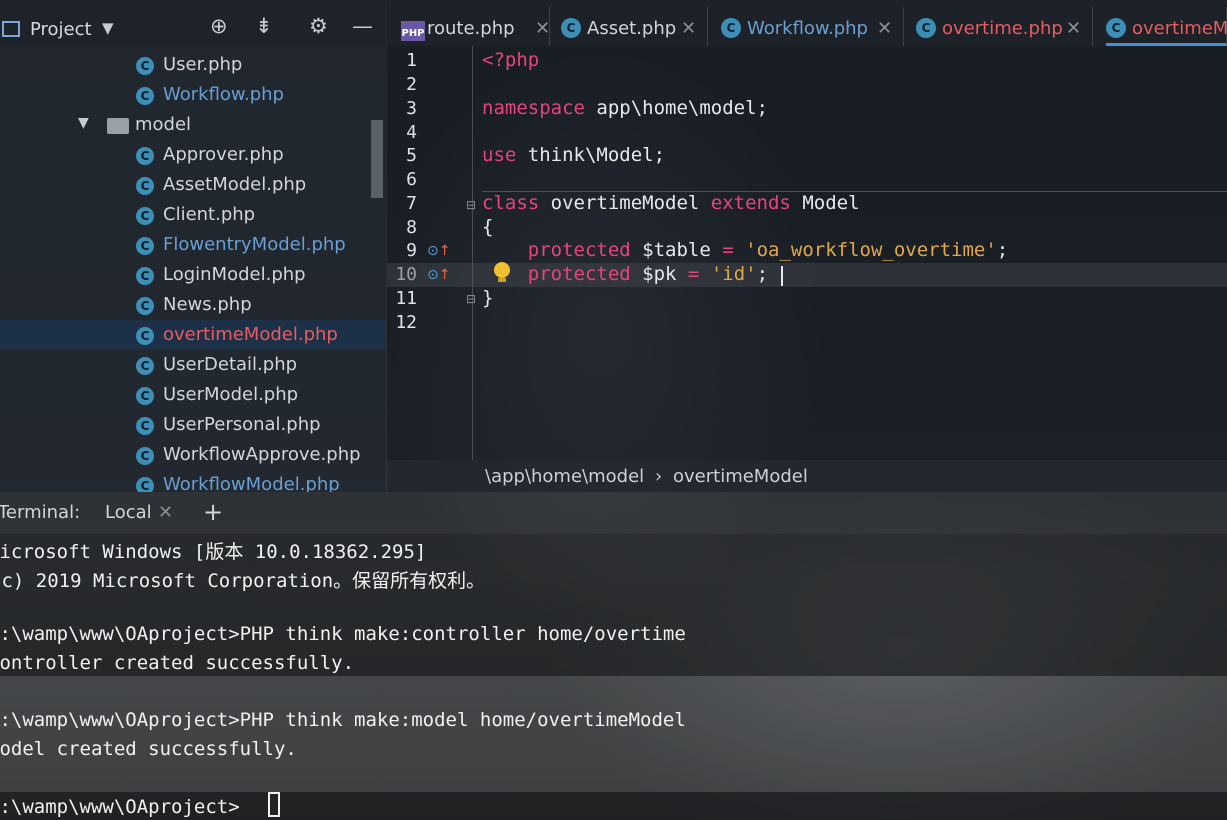 Image resolution: width=1227 pixels, height=820 pixels. What do you see at coordinates (251, 483) in the screenshot?
I see `file-name: WorkflowModel.php` at bounding box center [251, 483].